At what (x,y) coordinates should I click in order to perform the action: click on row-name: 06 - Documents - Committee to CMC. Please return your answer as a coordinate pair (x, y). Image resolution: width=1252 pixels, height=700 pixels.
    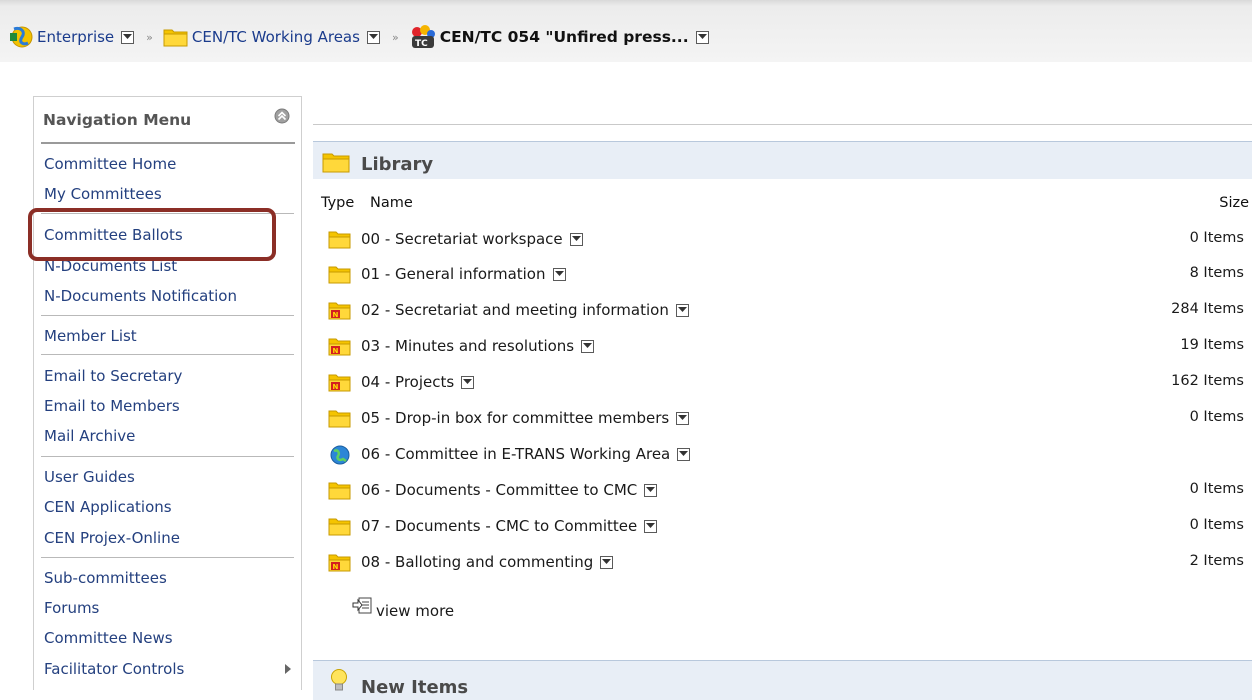
    Looking at the image, I should click on (509, 490).